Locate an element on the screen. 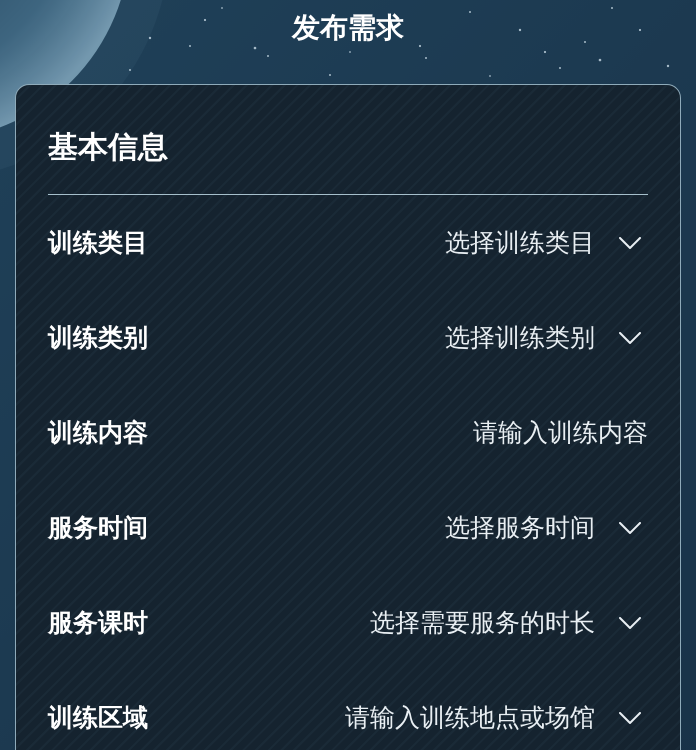 This screenshot has height=750, width=696. section-title: 基本信息 is located at coordinates (108, 148).